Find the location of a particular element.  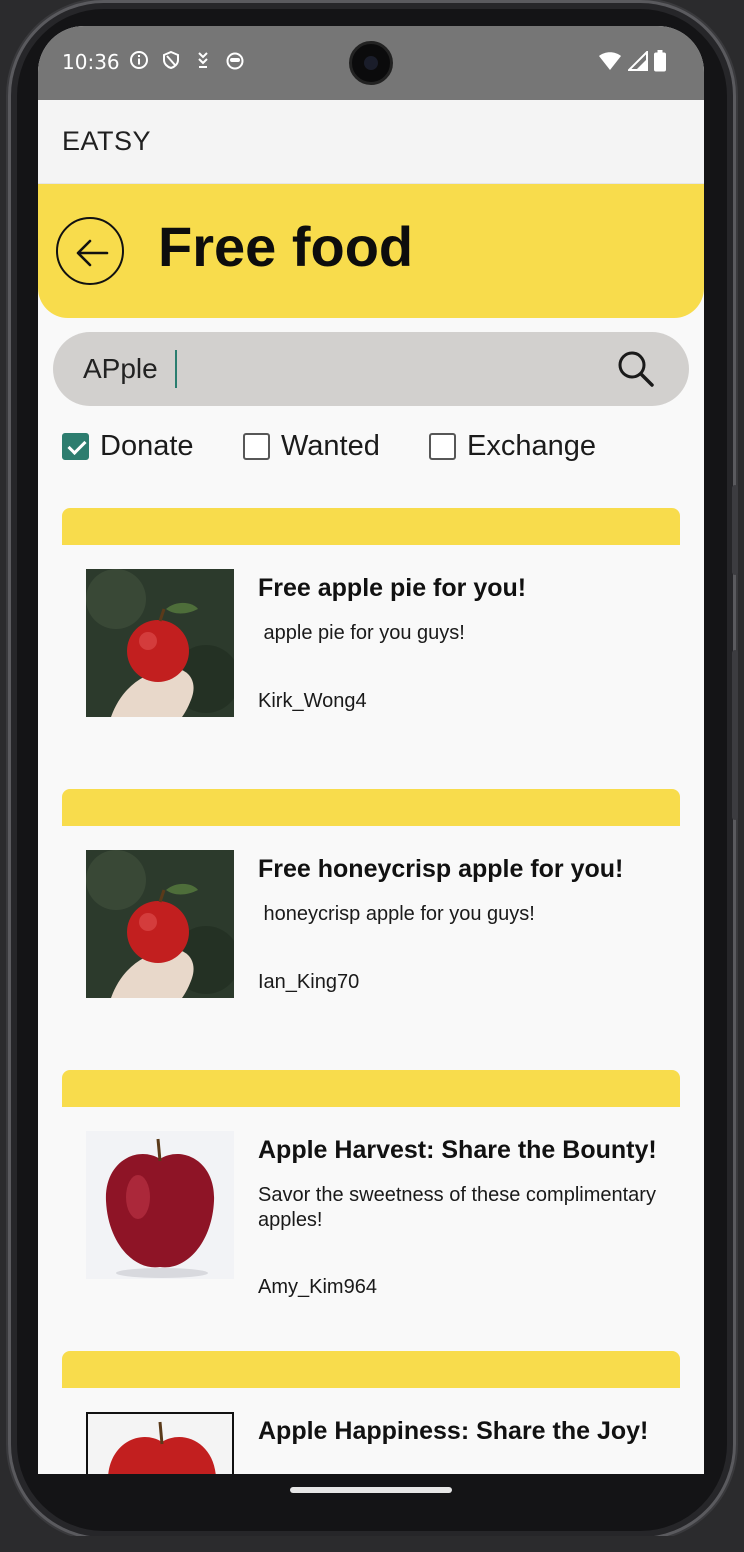

filter-exchange: Exchange is located at coordinates (512, 446).